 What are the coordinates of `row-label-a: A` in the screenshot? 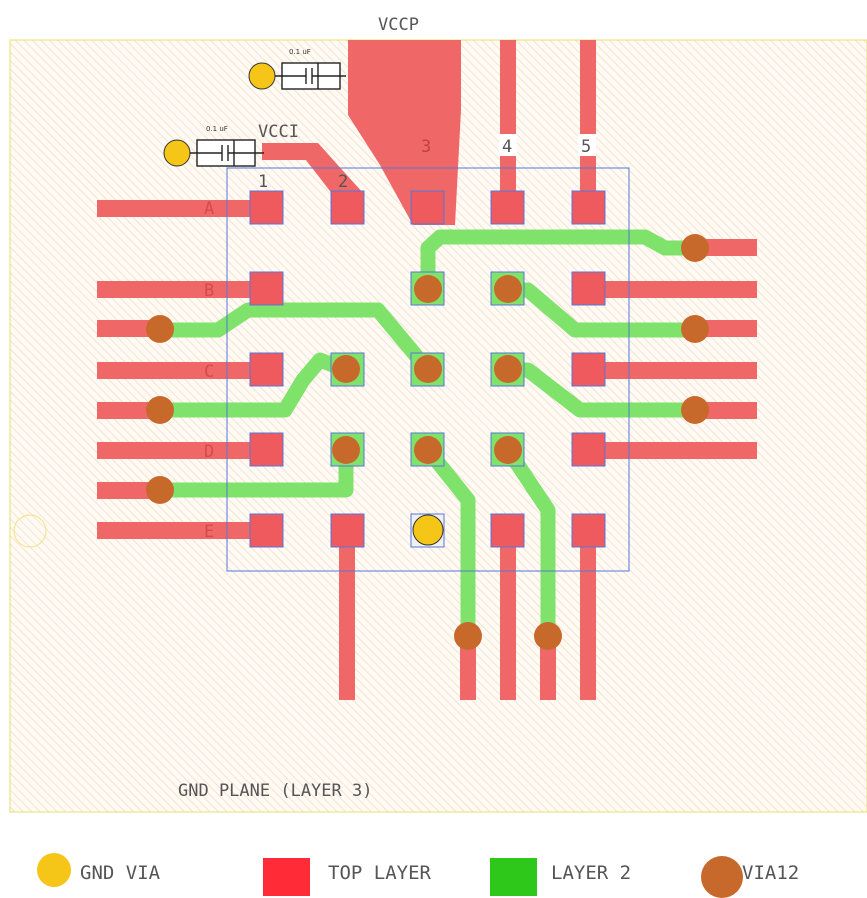 It's located at (209, 209).